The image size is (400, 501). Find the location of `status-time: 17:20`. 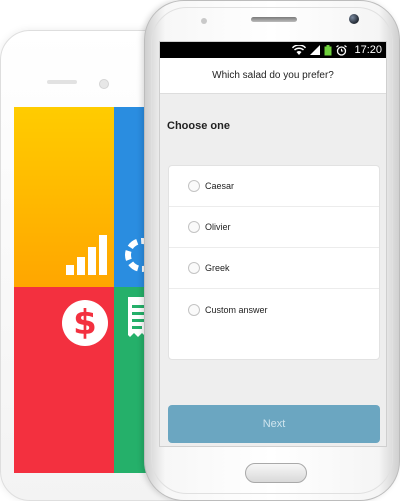

status-time: 17:20 is located at coordinates (368, 50).